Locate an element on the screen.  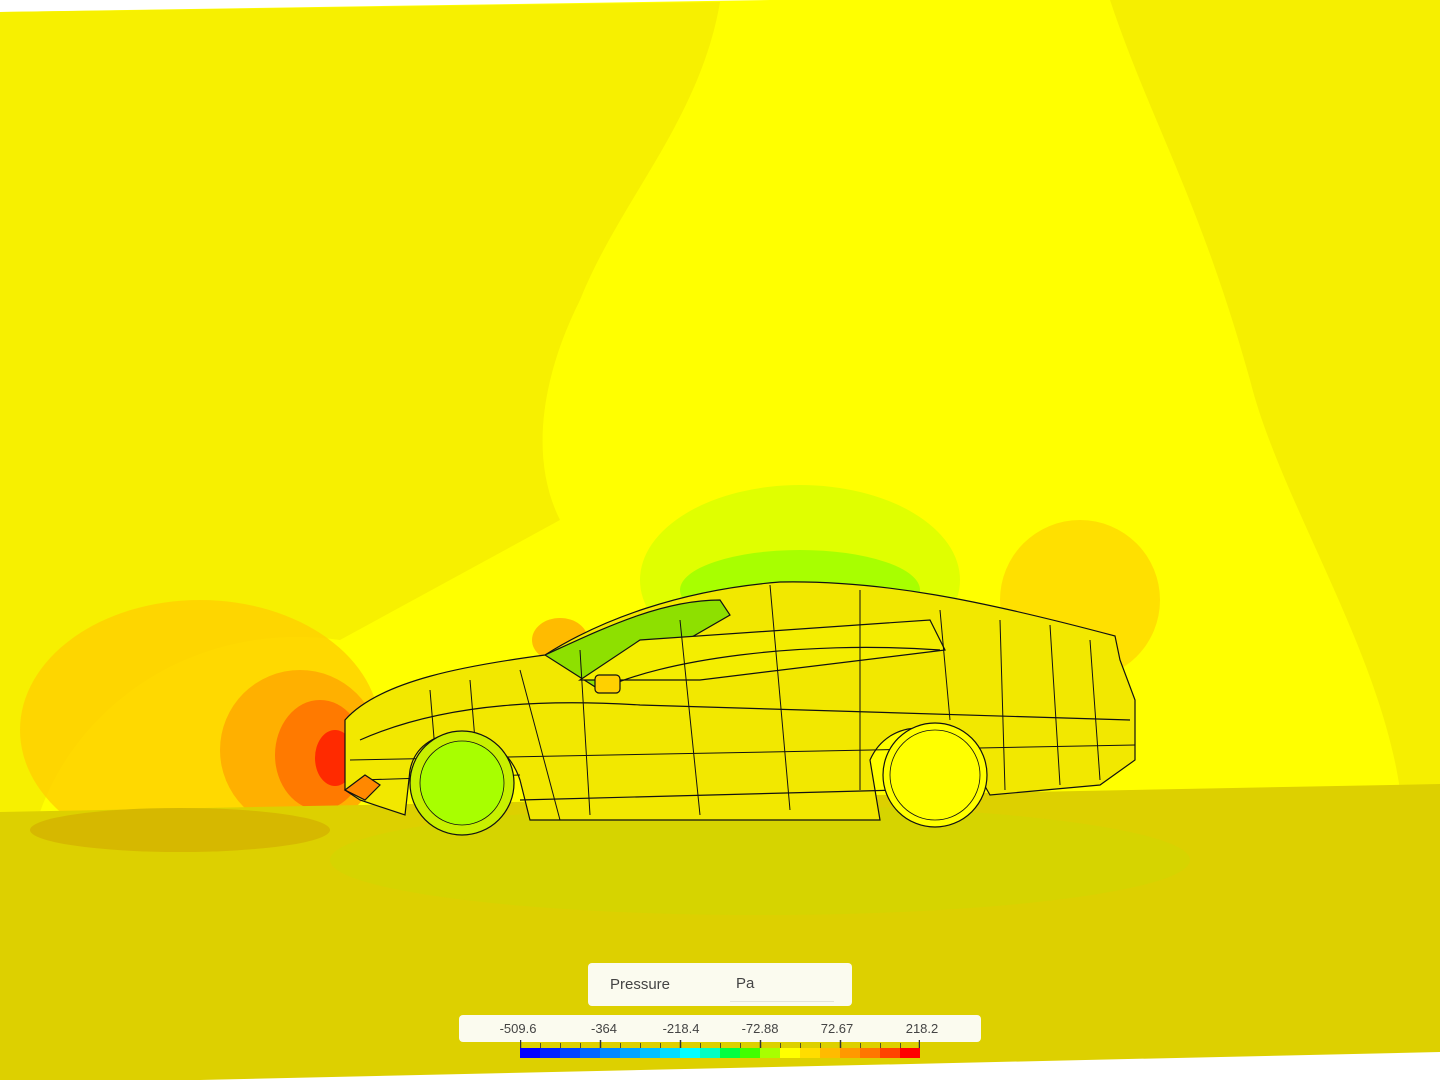
legend-unit: Pa is located at coordinates (745, 983).